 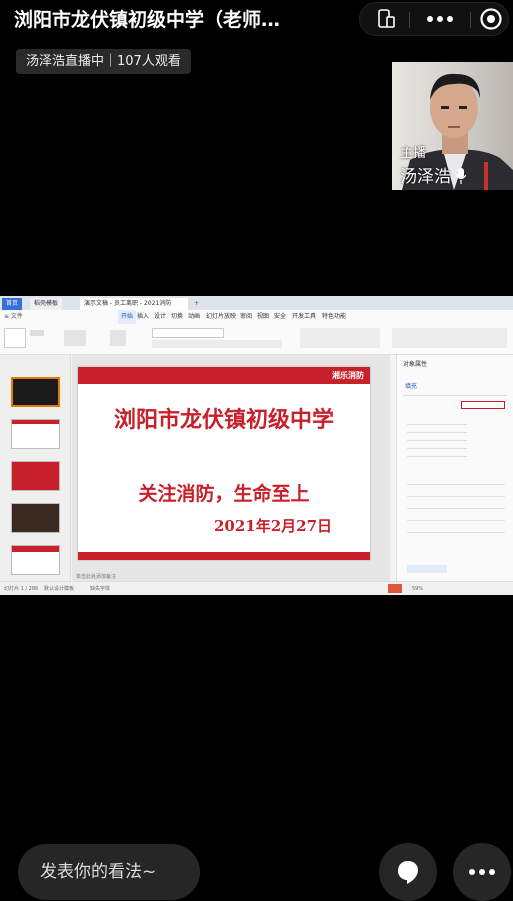 What do you see at coordinates (437, 437) in the screenshot?
I see `fill-options-list` at bounding box center [437, 437].